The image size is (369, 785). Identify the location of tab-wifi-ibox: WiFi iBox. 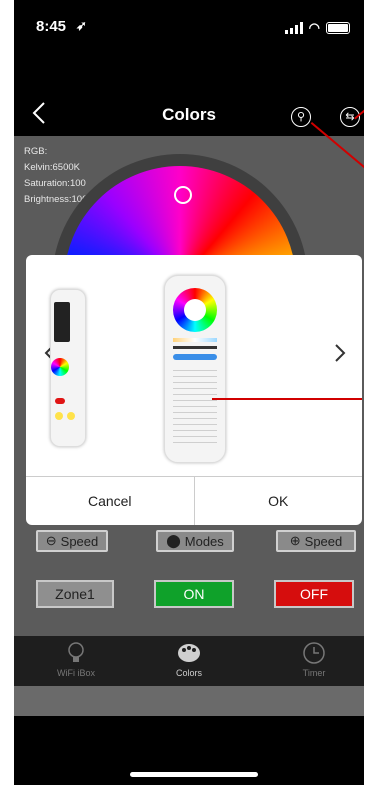
(76, 659).